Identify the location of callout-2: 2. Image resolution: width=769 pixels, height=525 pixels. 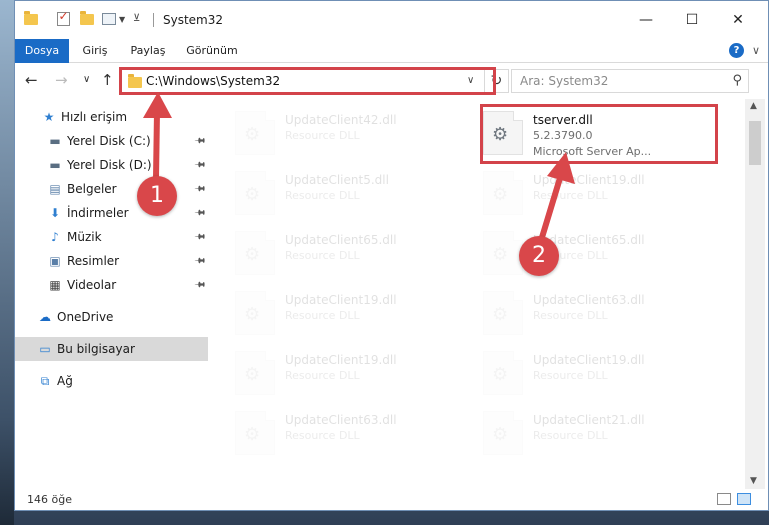
(539, 256).